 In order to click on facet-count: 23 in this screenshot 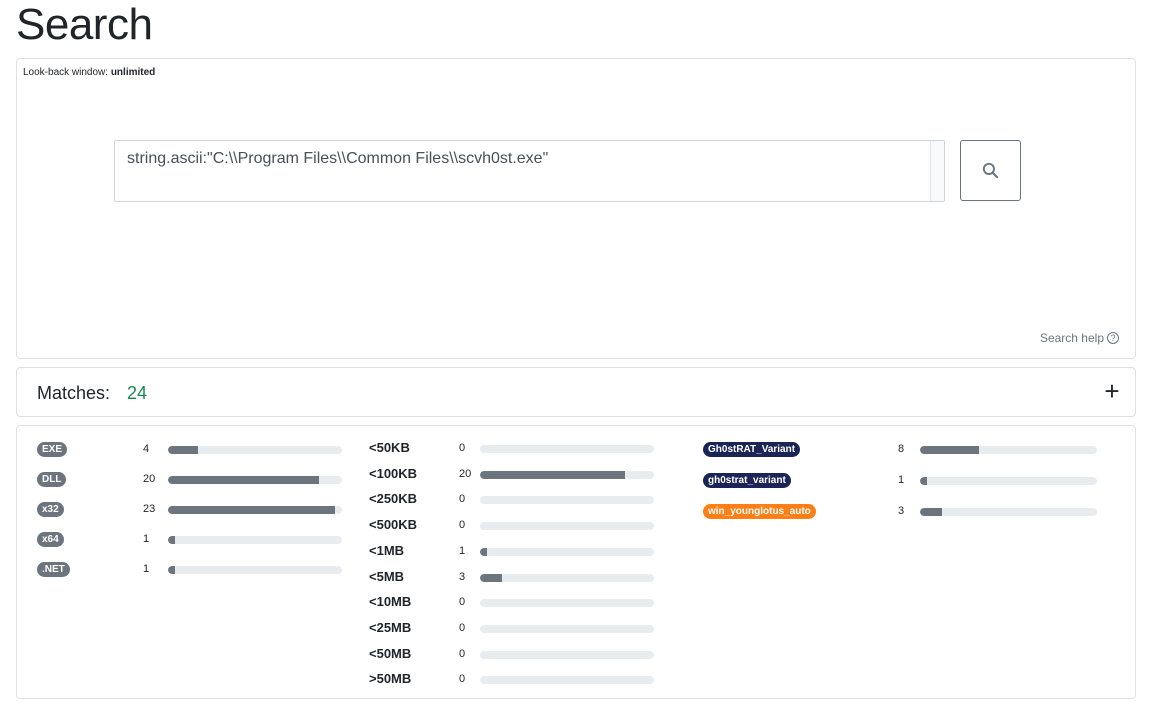, I will do `click(149, 509)`.